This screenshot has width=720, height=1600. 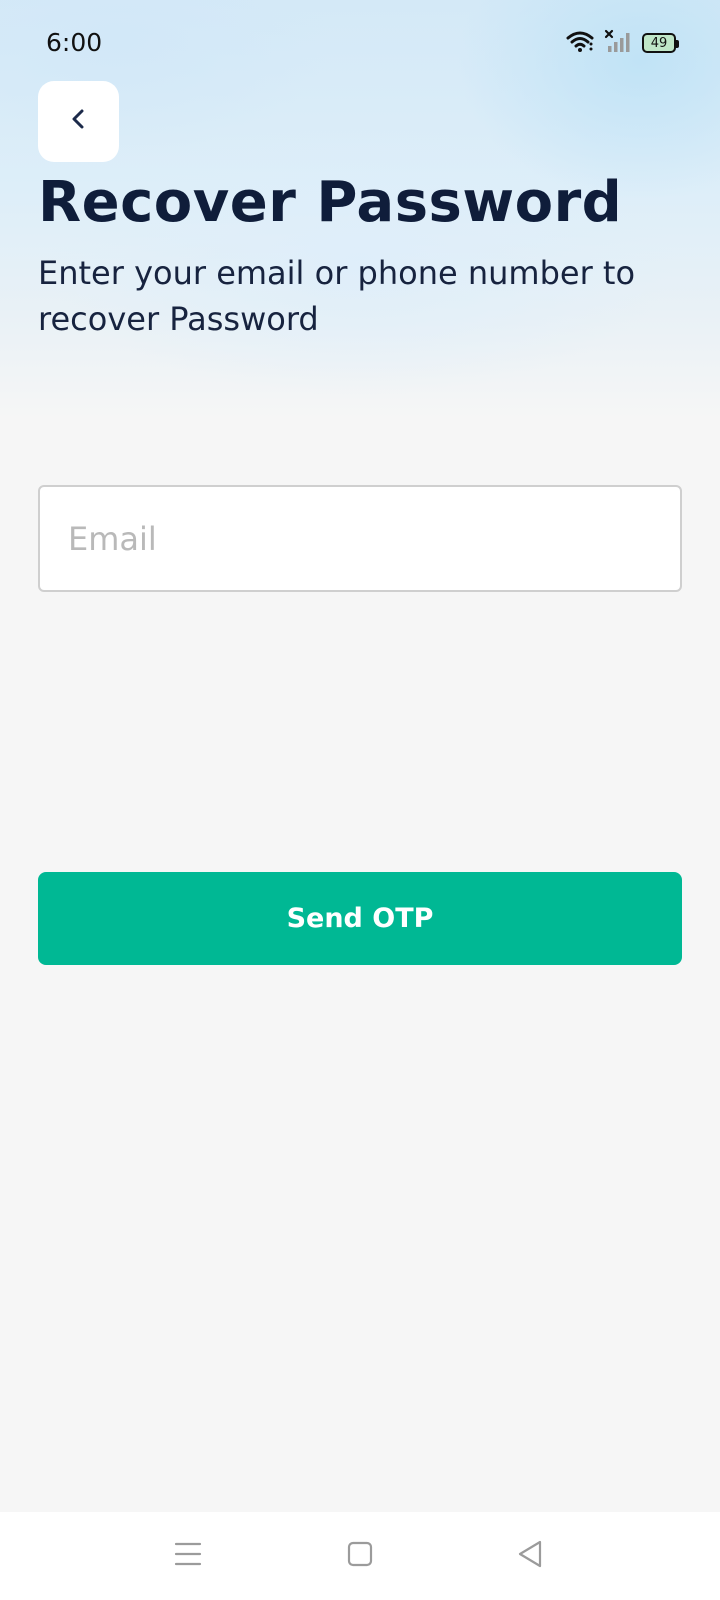 I want to click on home-icon, so click(x=360, y=1556).